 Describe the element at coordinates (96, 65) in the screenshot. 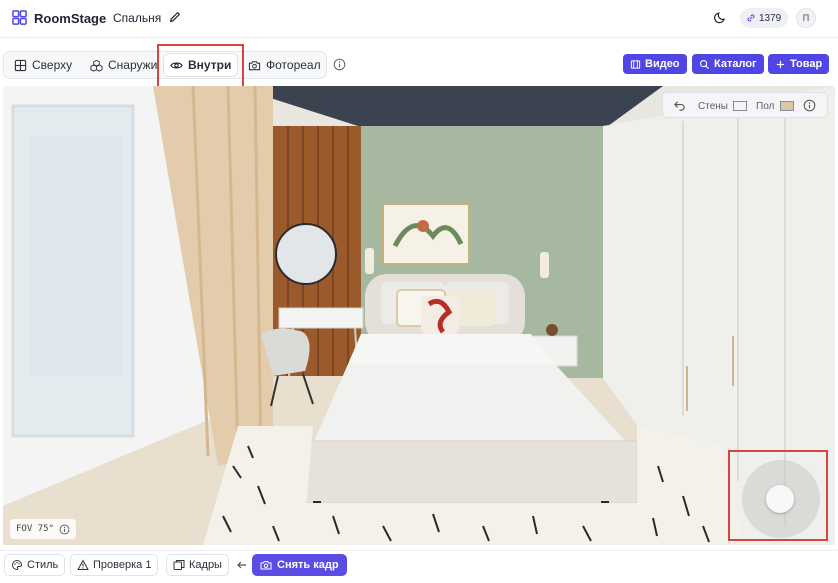

I see `cubes-icon` at that location.